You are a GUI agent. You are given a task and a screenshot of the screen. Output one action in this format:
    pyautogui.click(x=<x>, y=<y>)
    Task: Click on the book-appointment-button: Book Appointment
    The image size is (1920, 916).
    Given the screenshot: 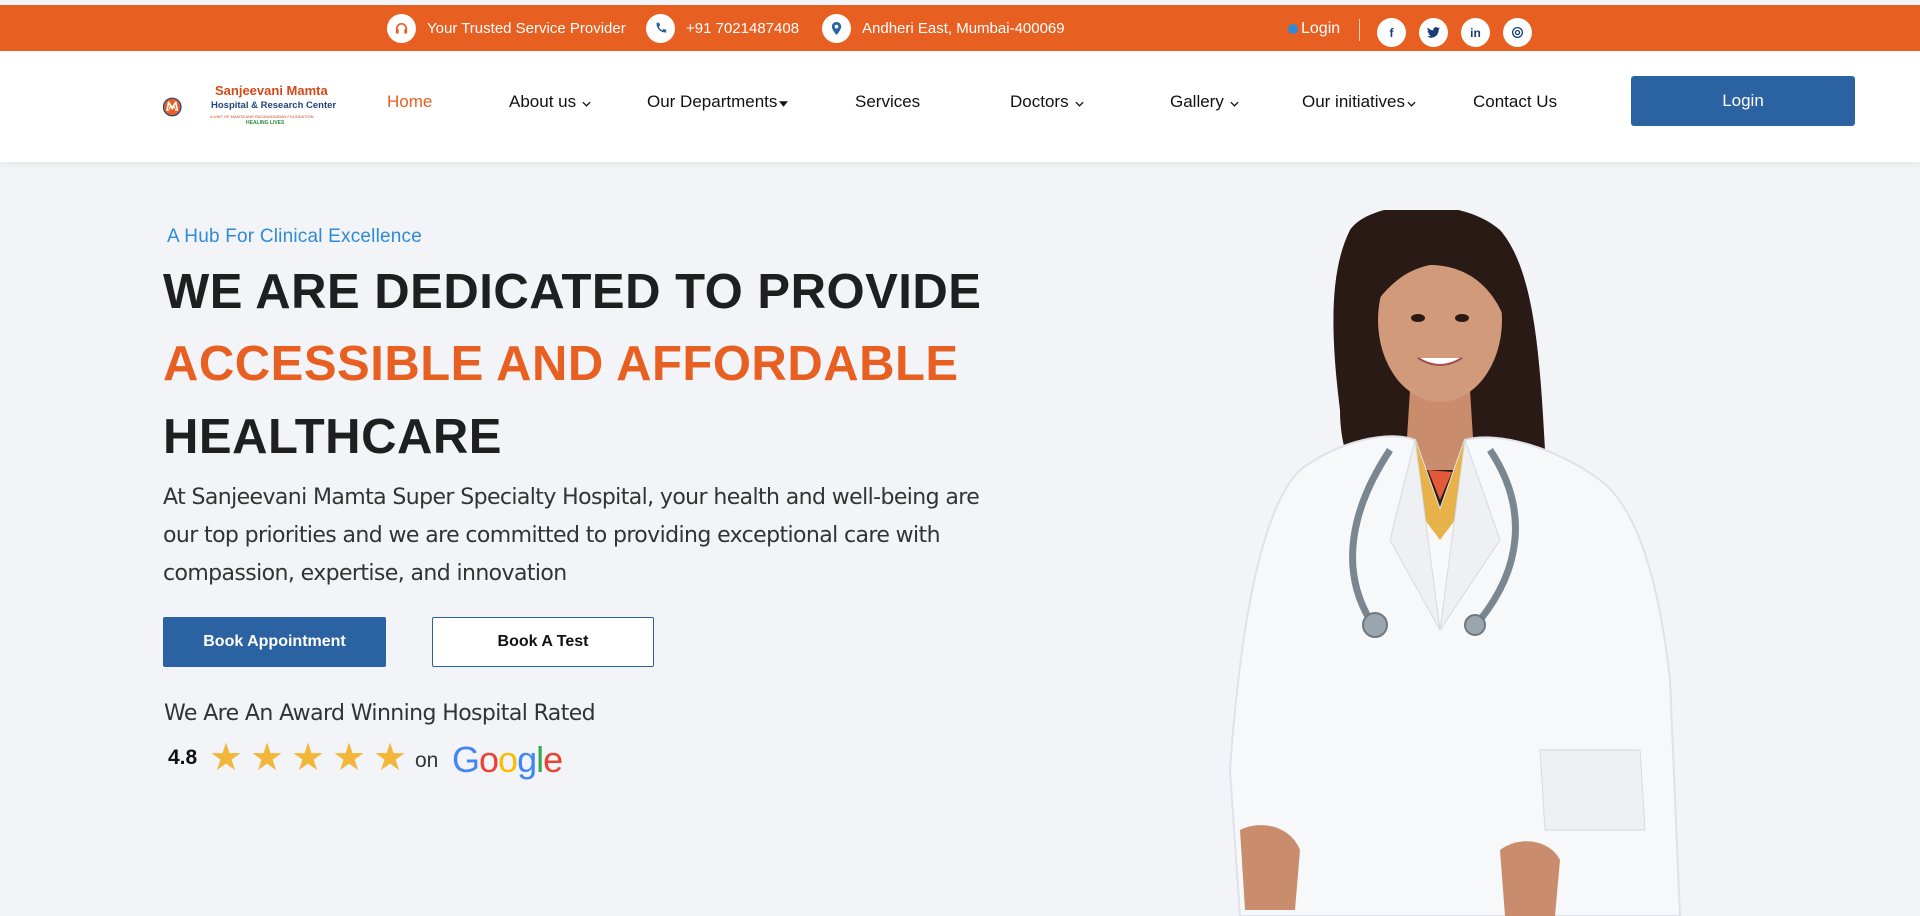 What is the action you would take?
    pyautogui.click(x=274, y=642)
    